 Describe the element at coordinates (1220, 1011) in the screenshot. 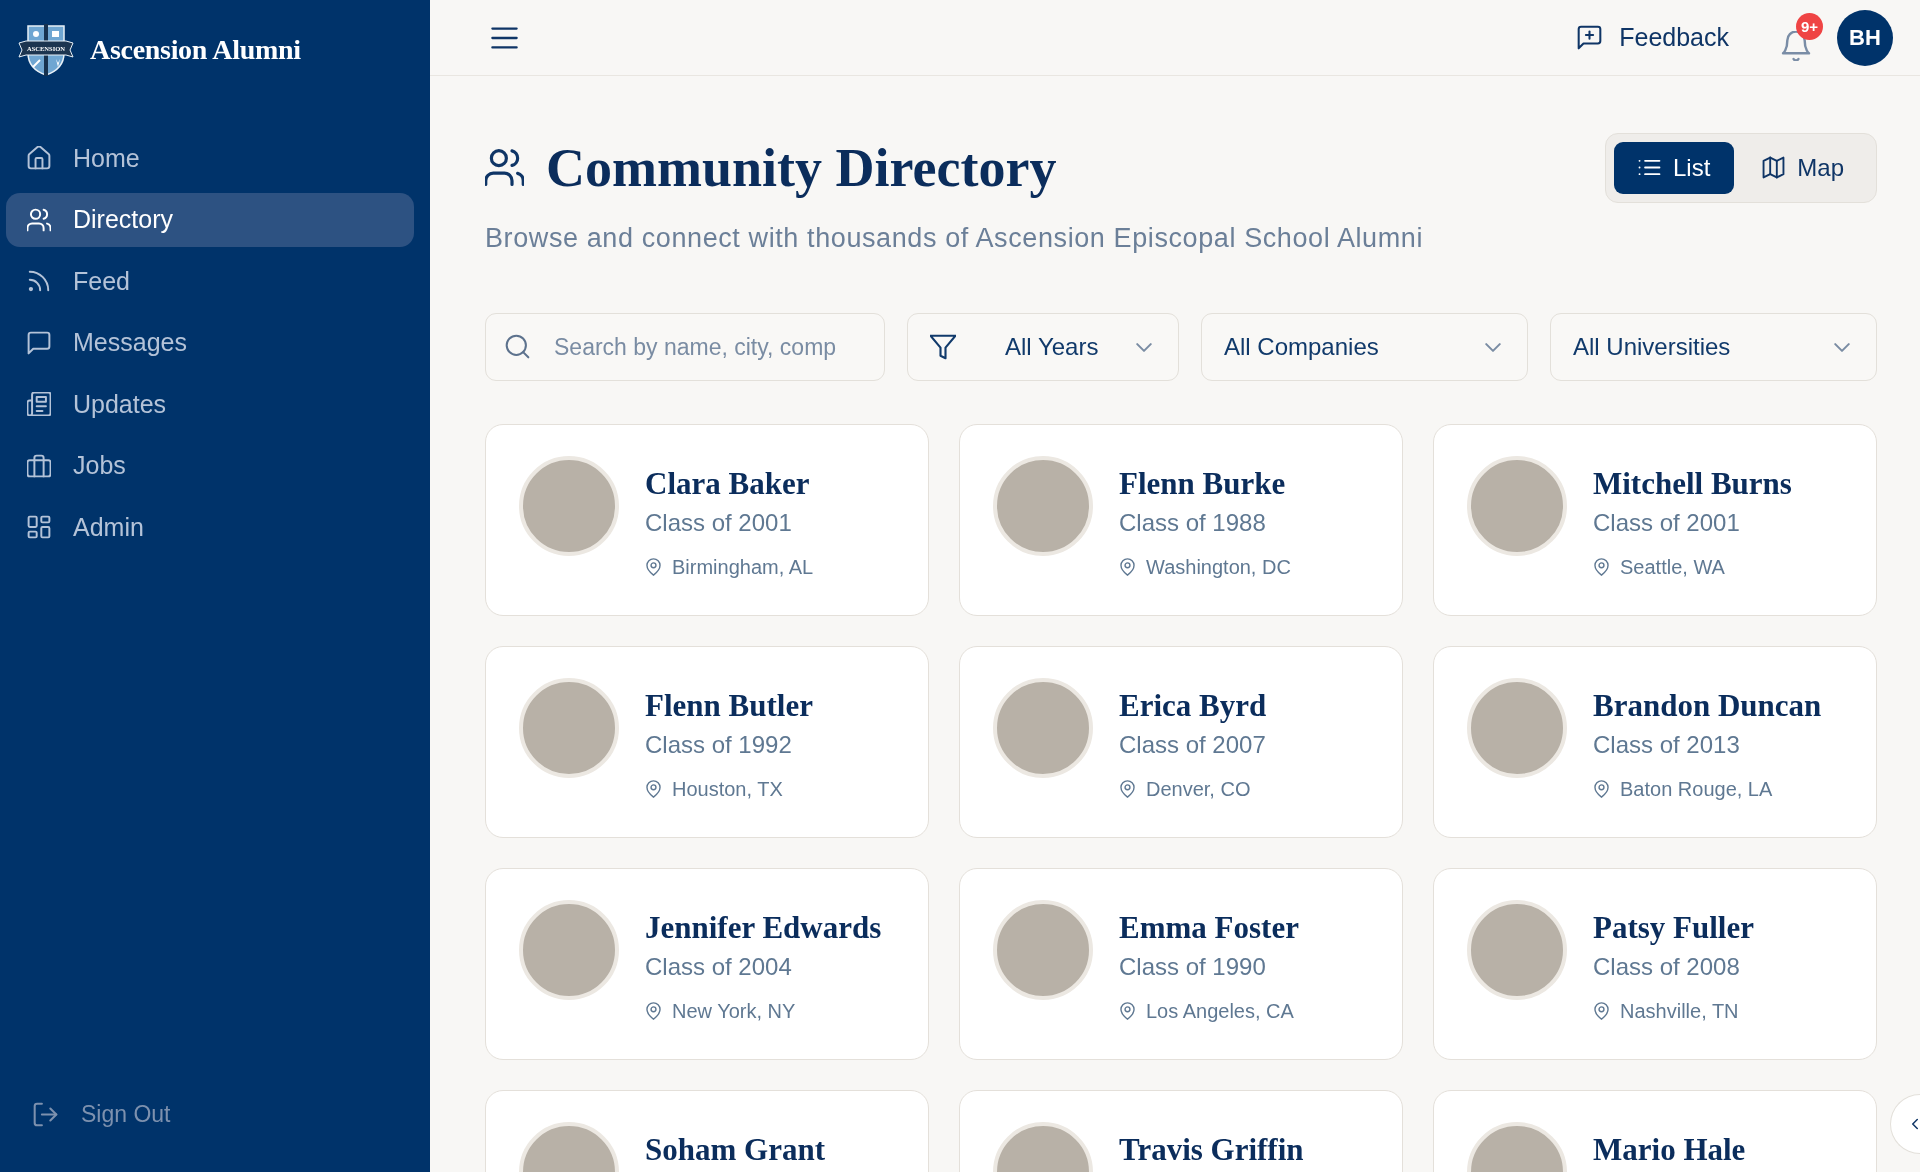

I see `location-text: Los Angeles, CA` at that location.